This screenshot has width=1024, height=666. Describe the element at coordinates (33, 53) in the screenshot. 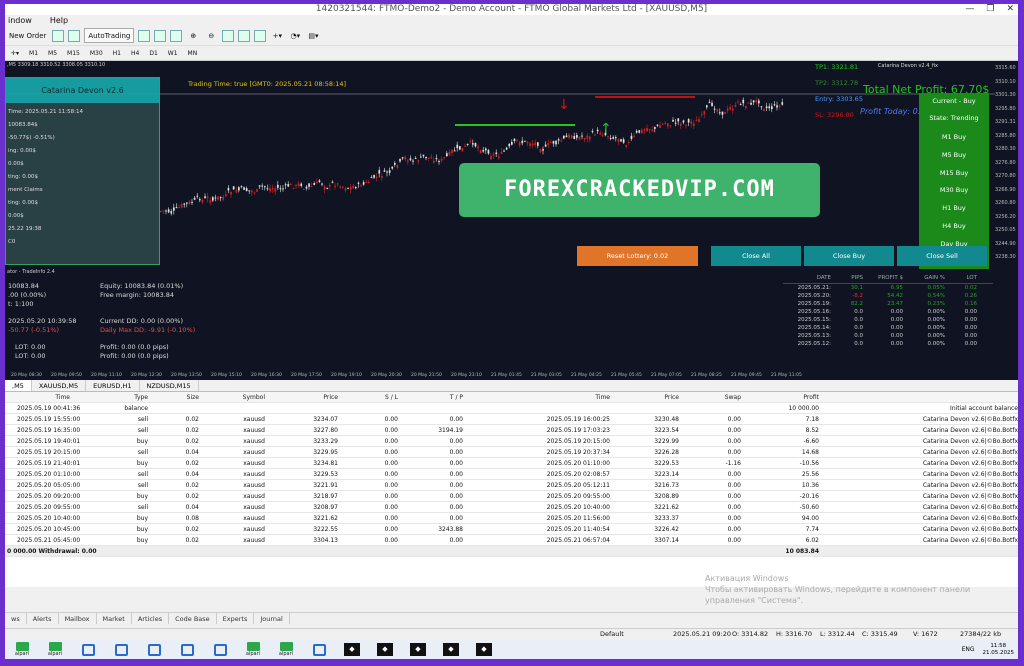

I see `tf-m1: M1` at that location.